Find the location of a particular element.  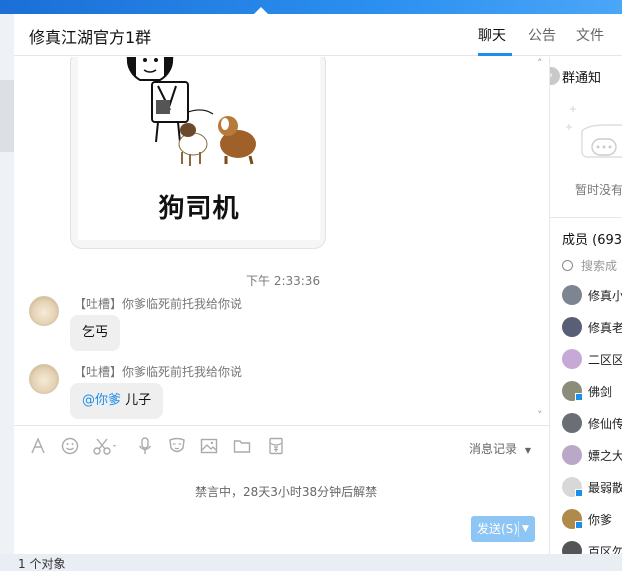

microphone-icon is located at coordinates (145, 446).